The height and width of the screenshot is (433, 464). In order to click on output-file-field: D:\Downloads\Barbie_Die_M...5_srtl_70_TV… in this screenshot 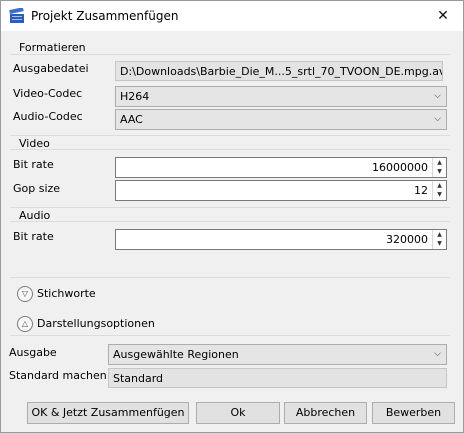, I will do `click(279, 71)`.